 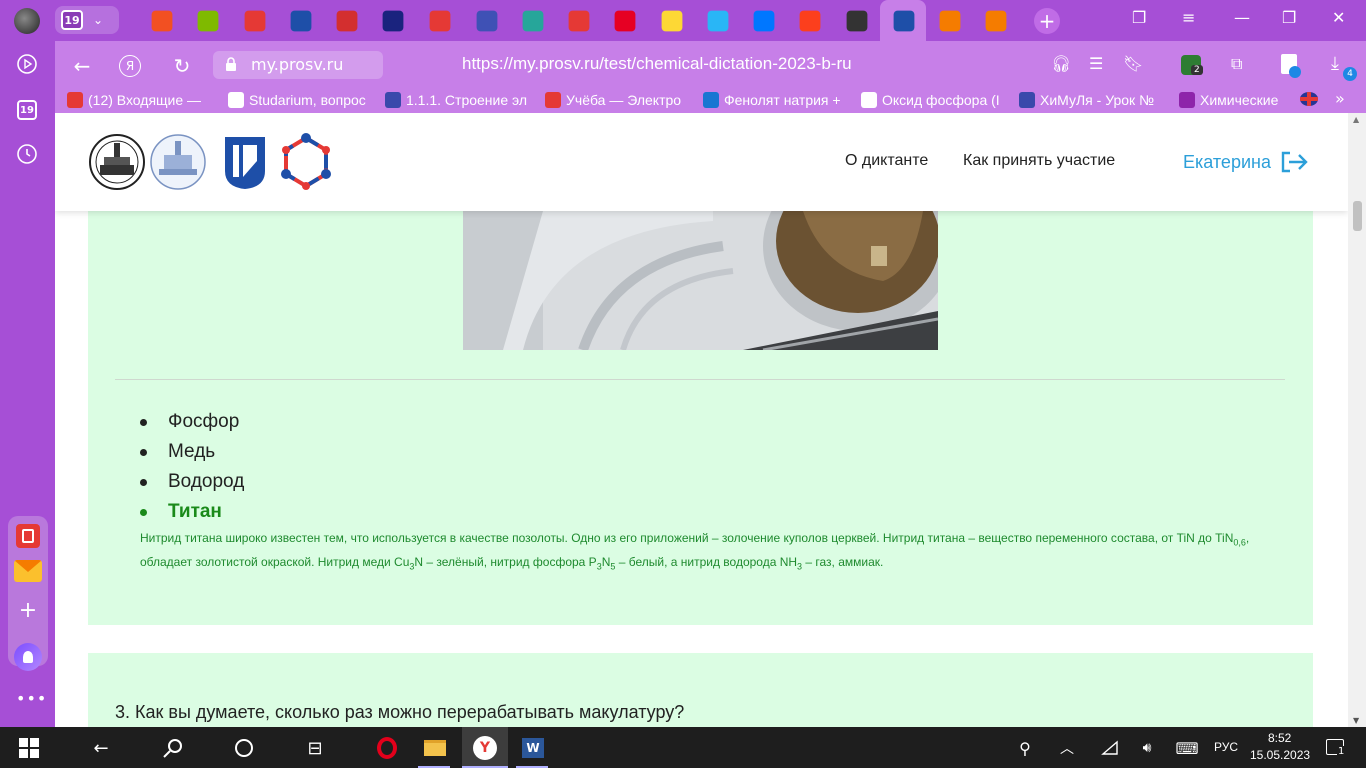 What do you see at coordinates (1097, 100) in the screenshot?
I see `bookmark-label: ХиМуЛя - Урок №` at bounding box center [1097, 100].